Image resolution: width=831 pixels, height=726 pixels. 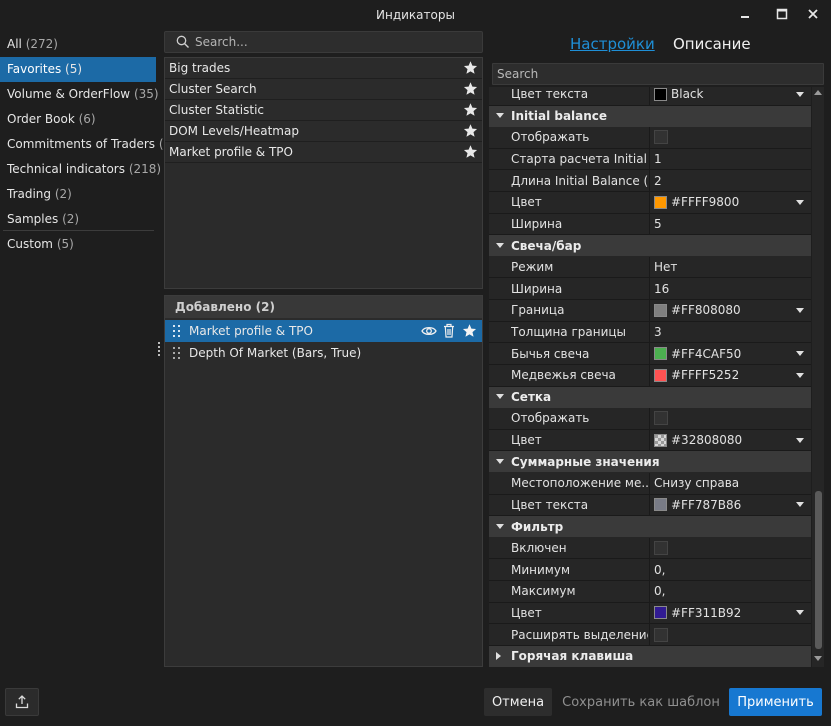 What do you see at coordinates (650, 527) in the screenshot?
I see `property-section: Фильтр` at bounding box center [650, 527].